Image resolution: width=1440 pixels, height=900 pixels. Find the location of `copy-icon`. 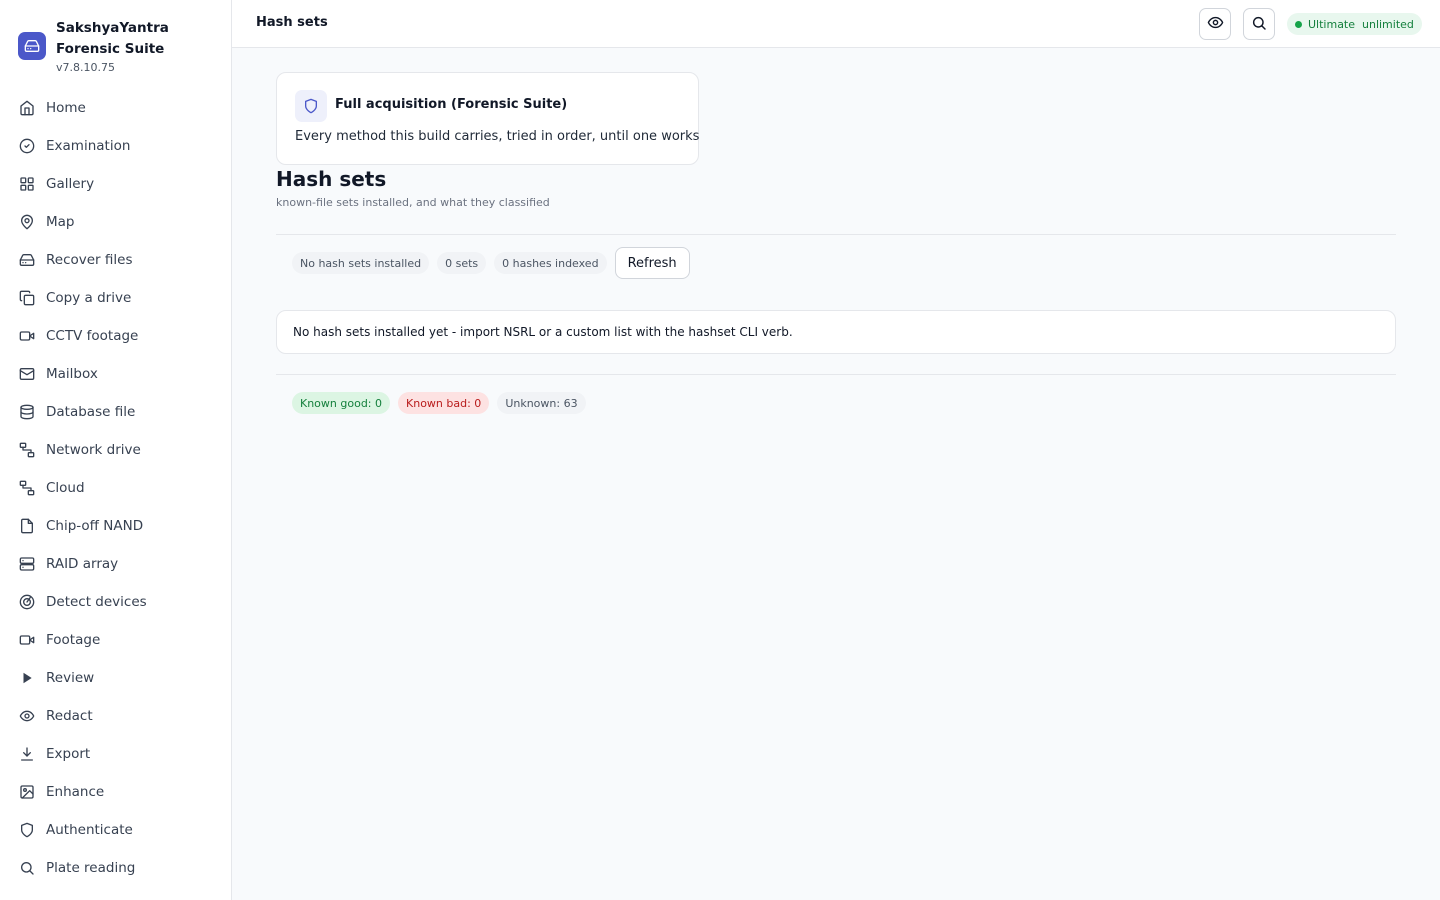

copy-icon is located at coordinates (27, 298).